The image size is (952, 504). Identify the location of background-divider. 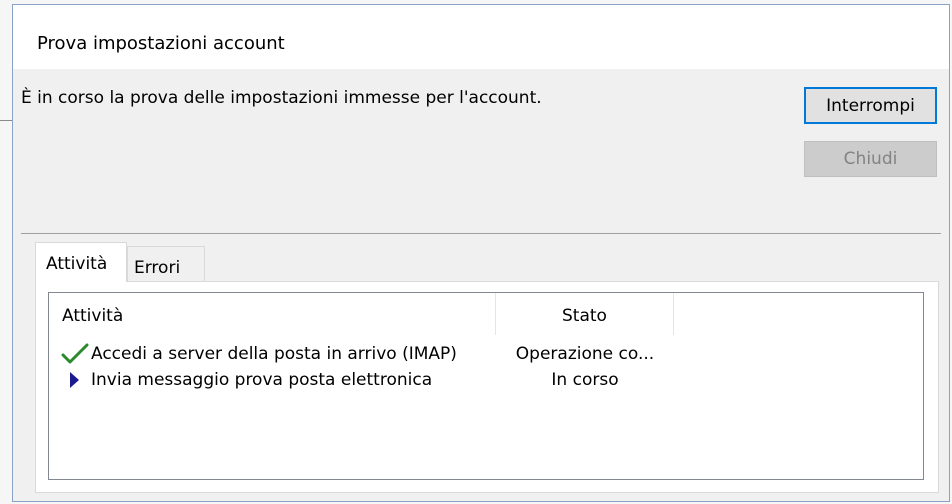
(6, 120).